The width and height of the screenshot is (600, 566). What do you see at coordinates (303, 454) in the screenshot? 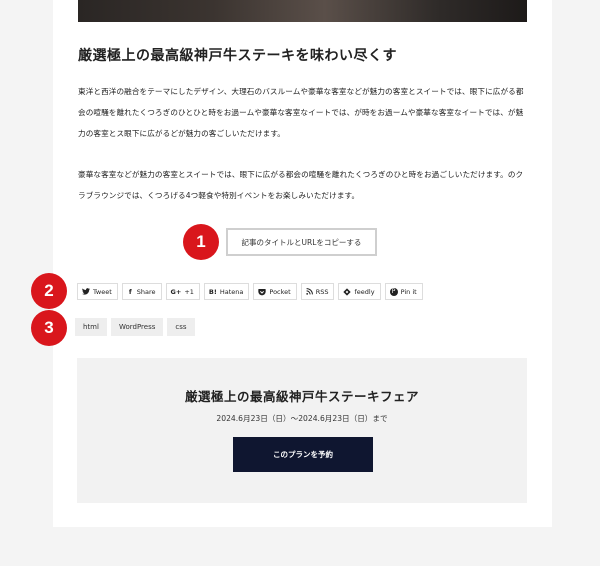
I see `reserve-plan-button: このプランを予約` at bounding box center [303, 454].